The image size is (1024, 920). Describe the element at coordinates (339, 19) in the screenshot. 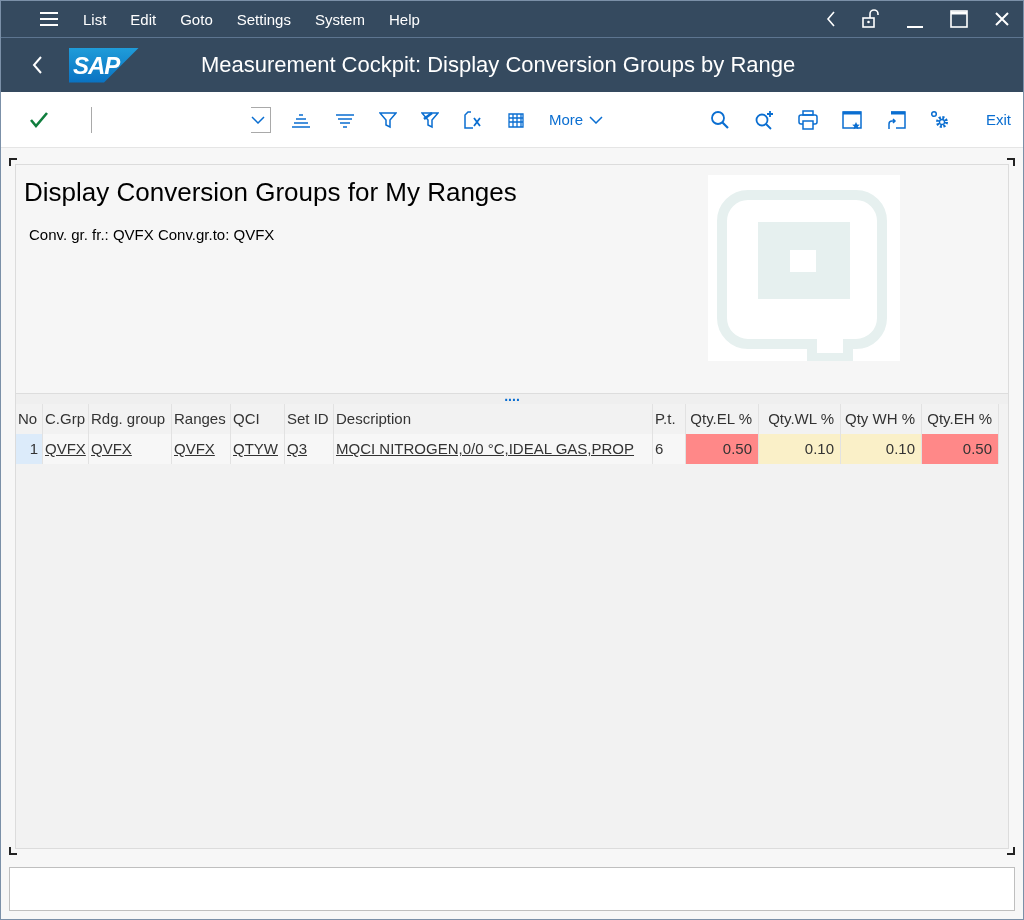

I see `menu-item: System` at that location.